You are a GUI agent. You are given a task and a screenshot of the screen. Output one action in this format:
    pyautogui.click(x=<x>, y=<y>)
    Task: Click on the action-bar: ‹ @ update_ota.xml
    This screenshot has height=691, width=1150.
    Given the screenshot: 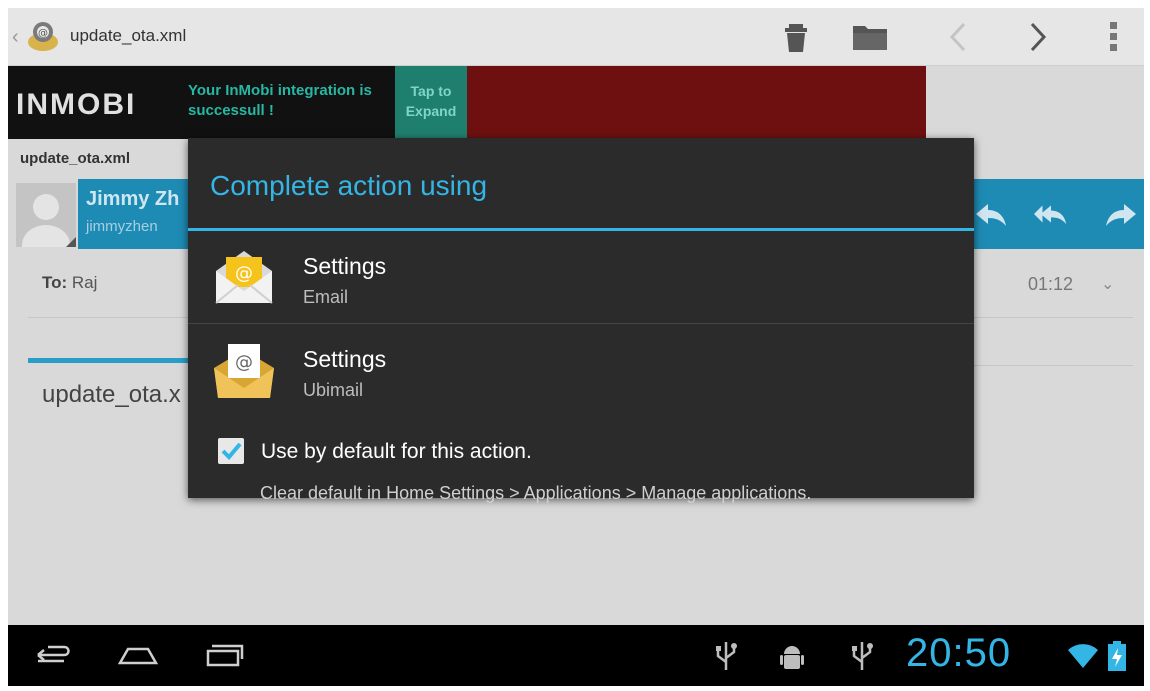 What is the action you would take?
    pyautogui.click(x=576, y=37)
    